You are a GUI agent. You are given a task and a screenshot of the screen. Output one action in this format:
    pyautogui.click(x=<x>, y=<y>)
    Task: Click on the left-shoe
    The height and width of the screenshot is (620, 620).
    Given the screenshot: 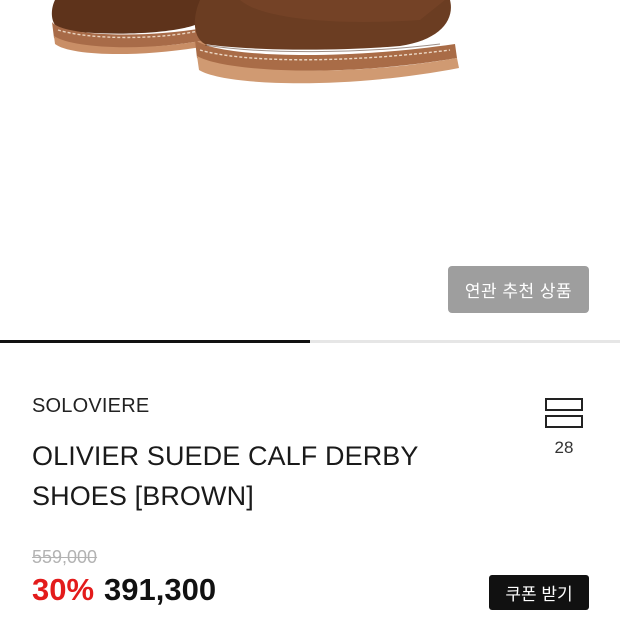 What is the action you would take?
    pyautogui.click(x=129, y=27)
    